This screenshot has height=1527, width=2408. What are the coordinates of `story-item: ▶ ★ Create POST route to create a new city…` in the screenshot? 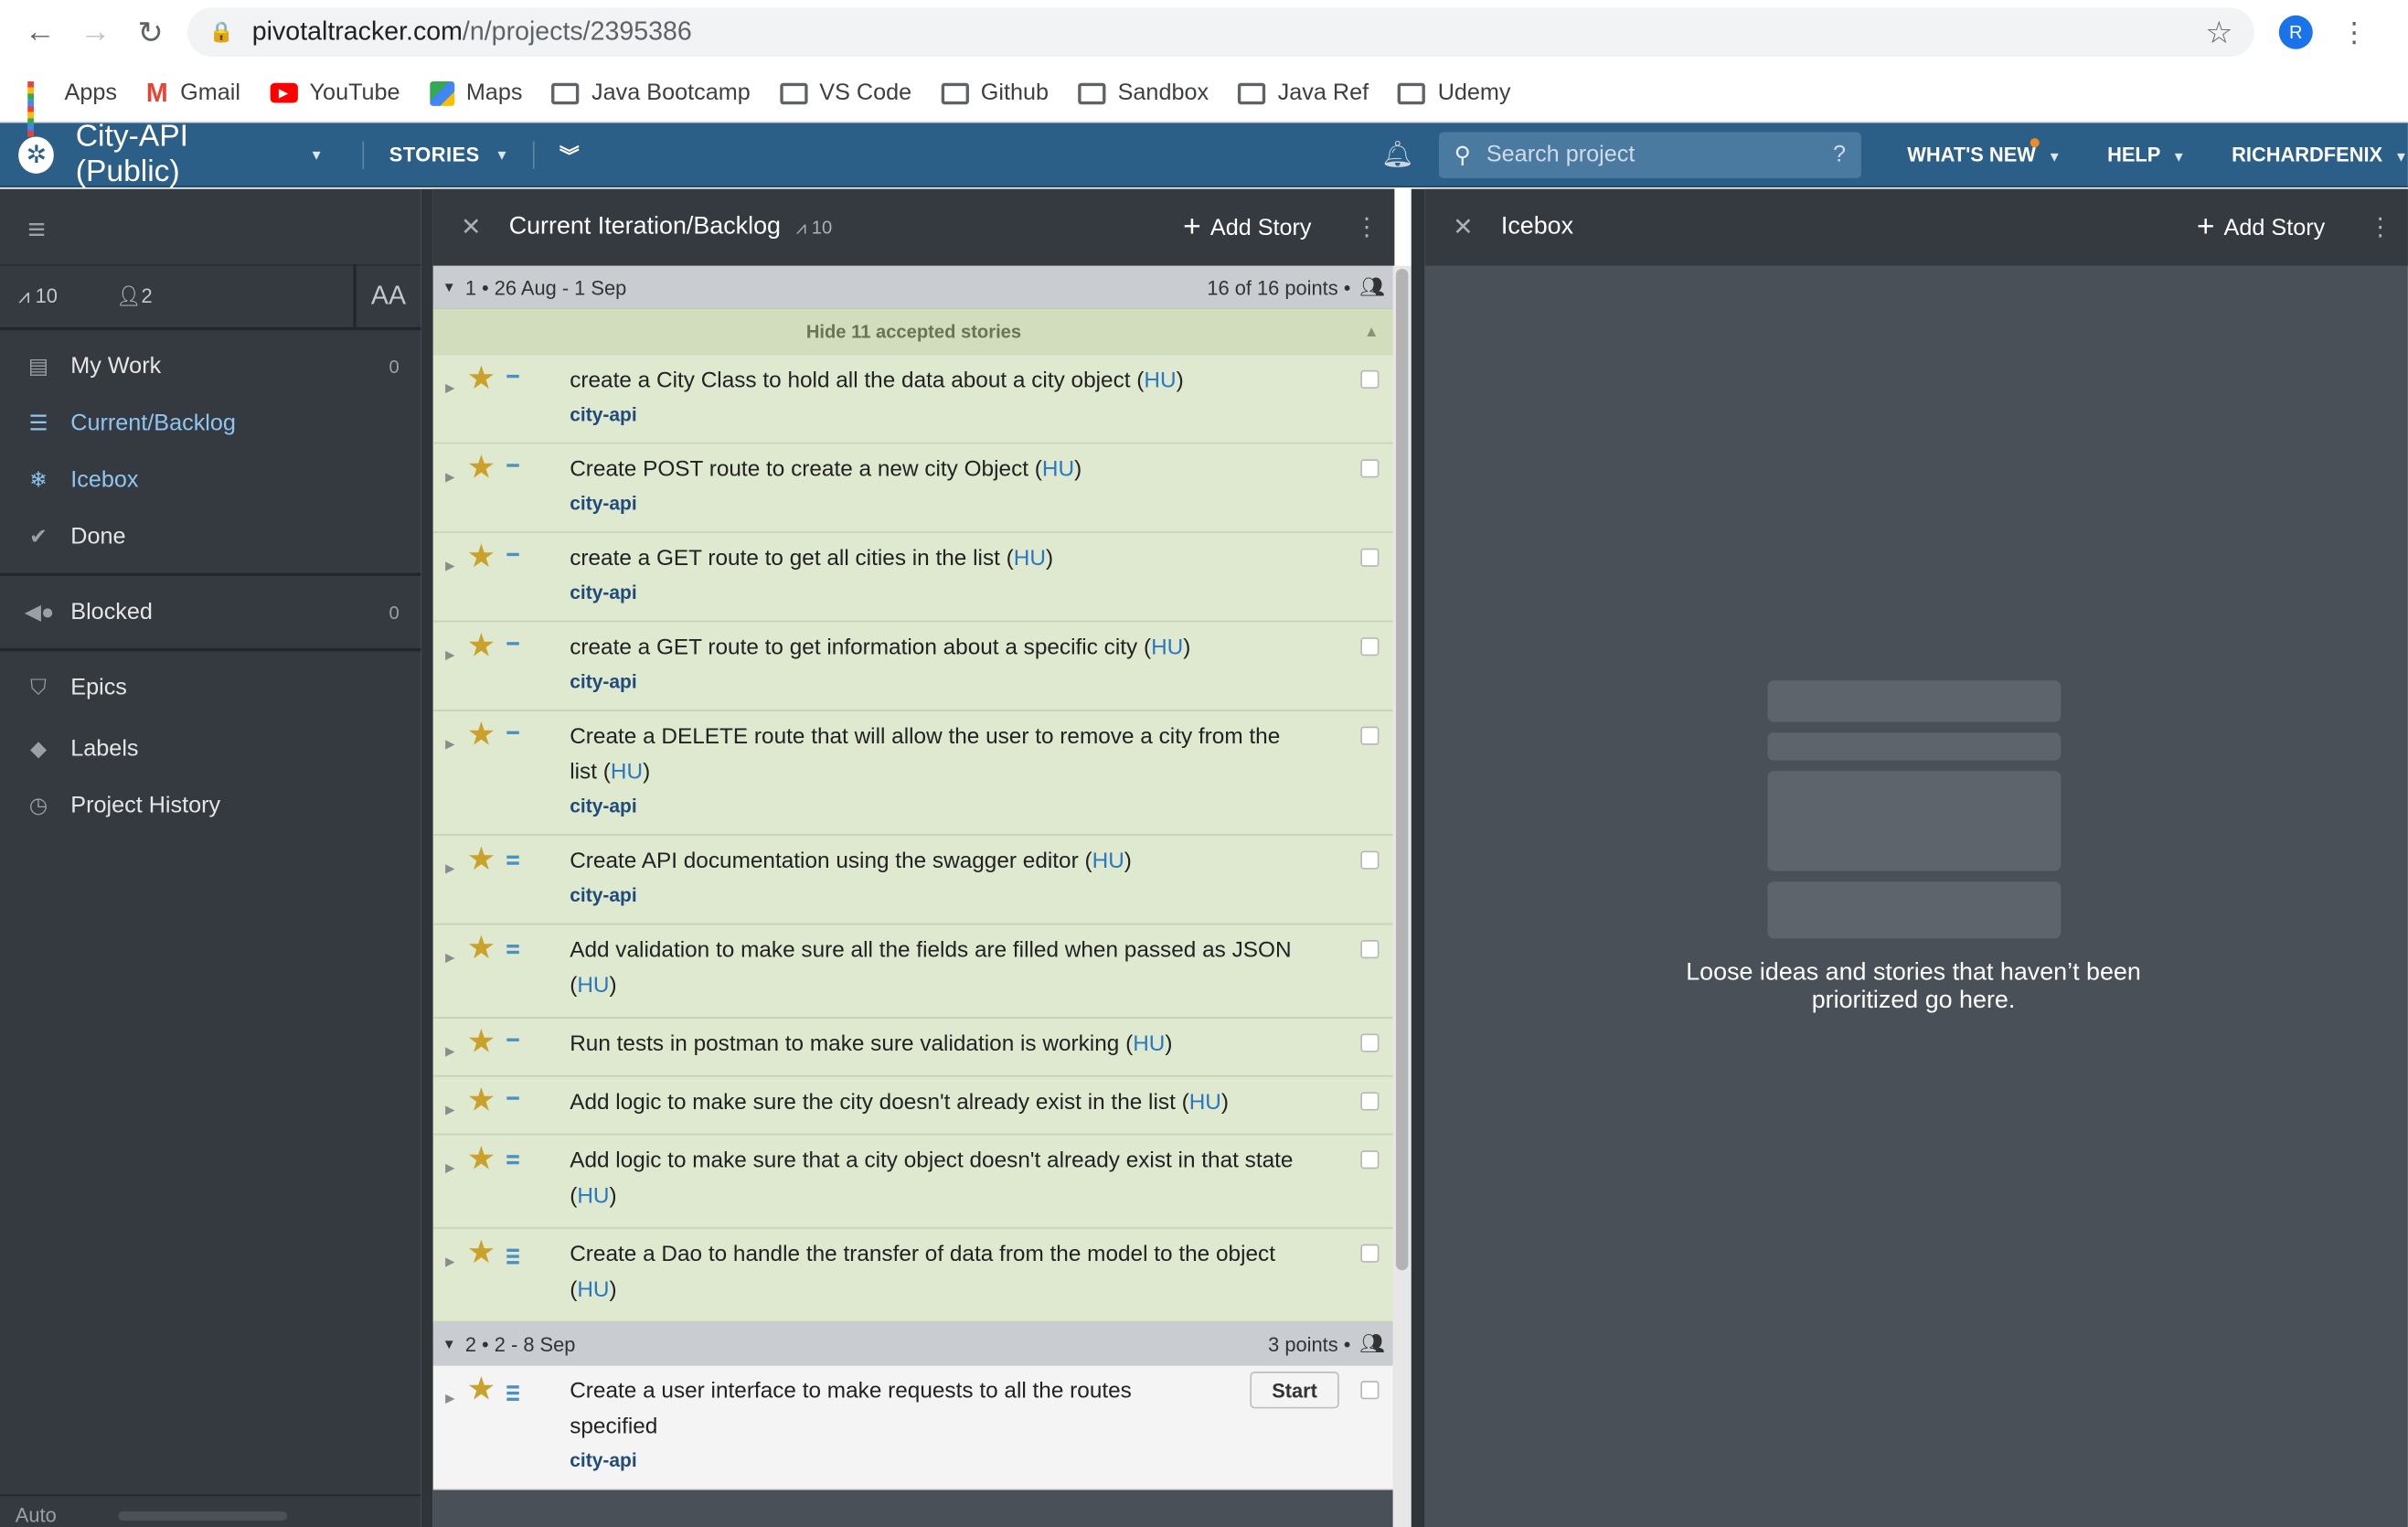 It's located at (913, 488).